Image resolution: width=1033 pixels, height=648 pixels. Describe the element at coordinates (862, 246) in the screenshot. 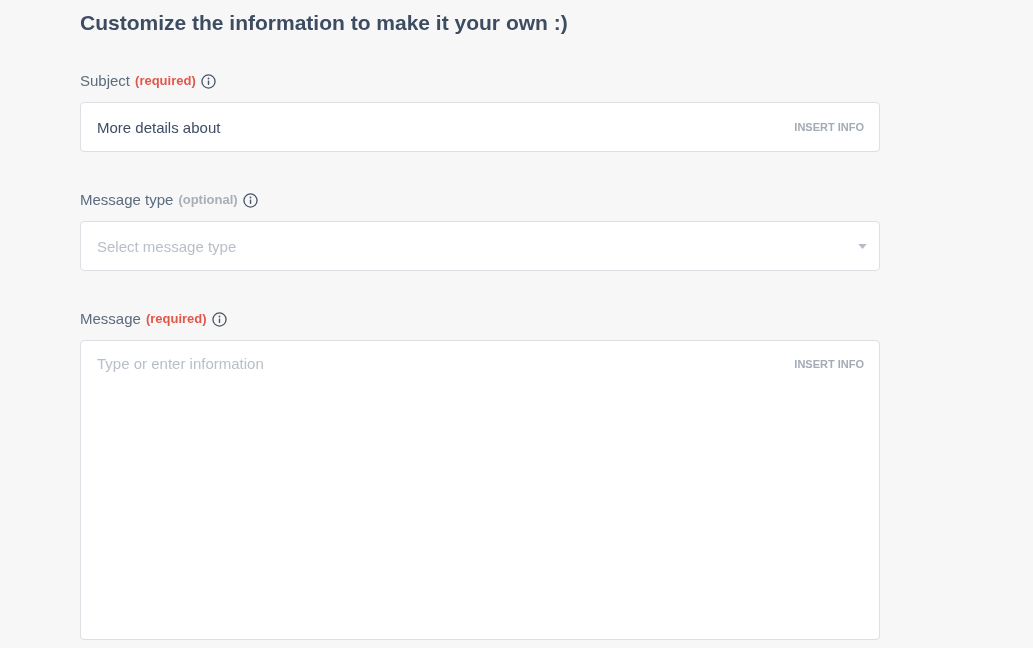

I see `caret-icon` at that location.